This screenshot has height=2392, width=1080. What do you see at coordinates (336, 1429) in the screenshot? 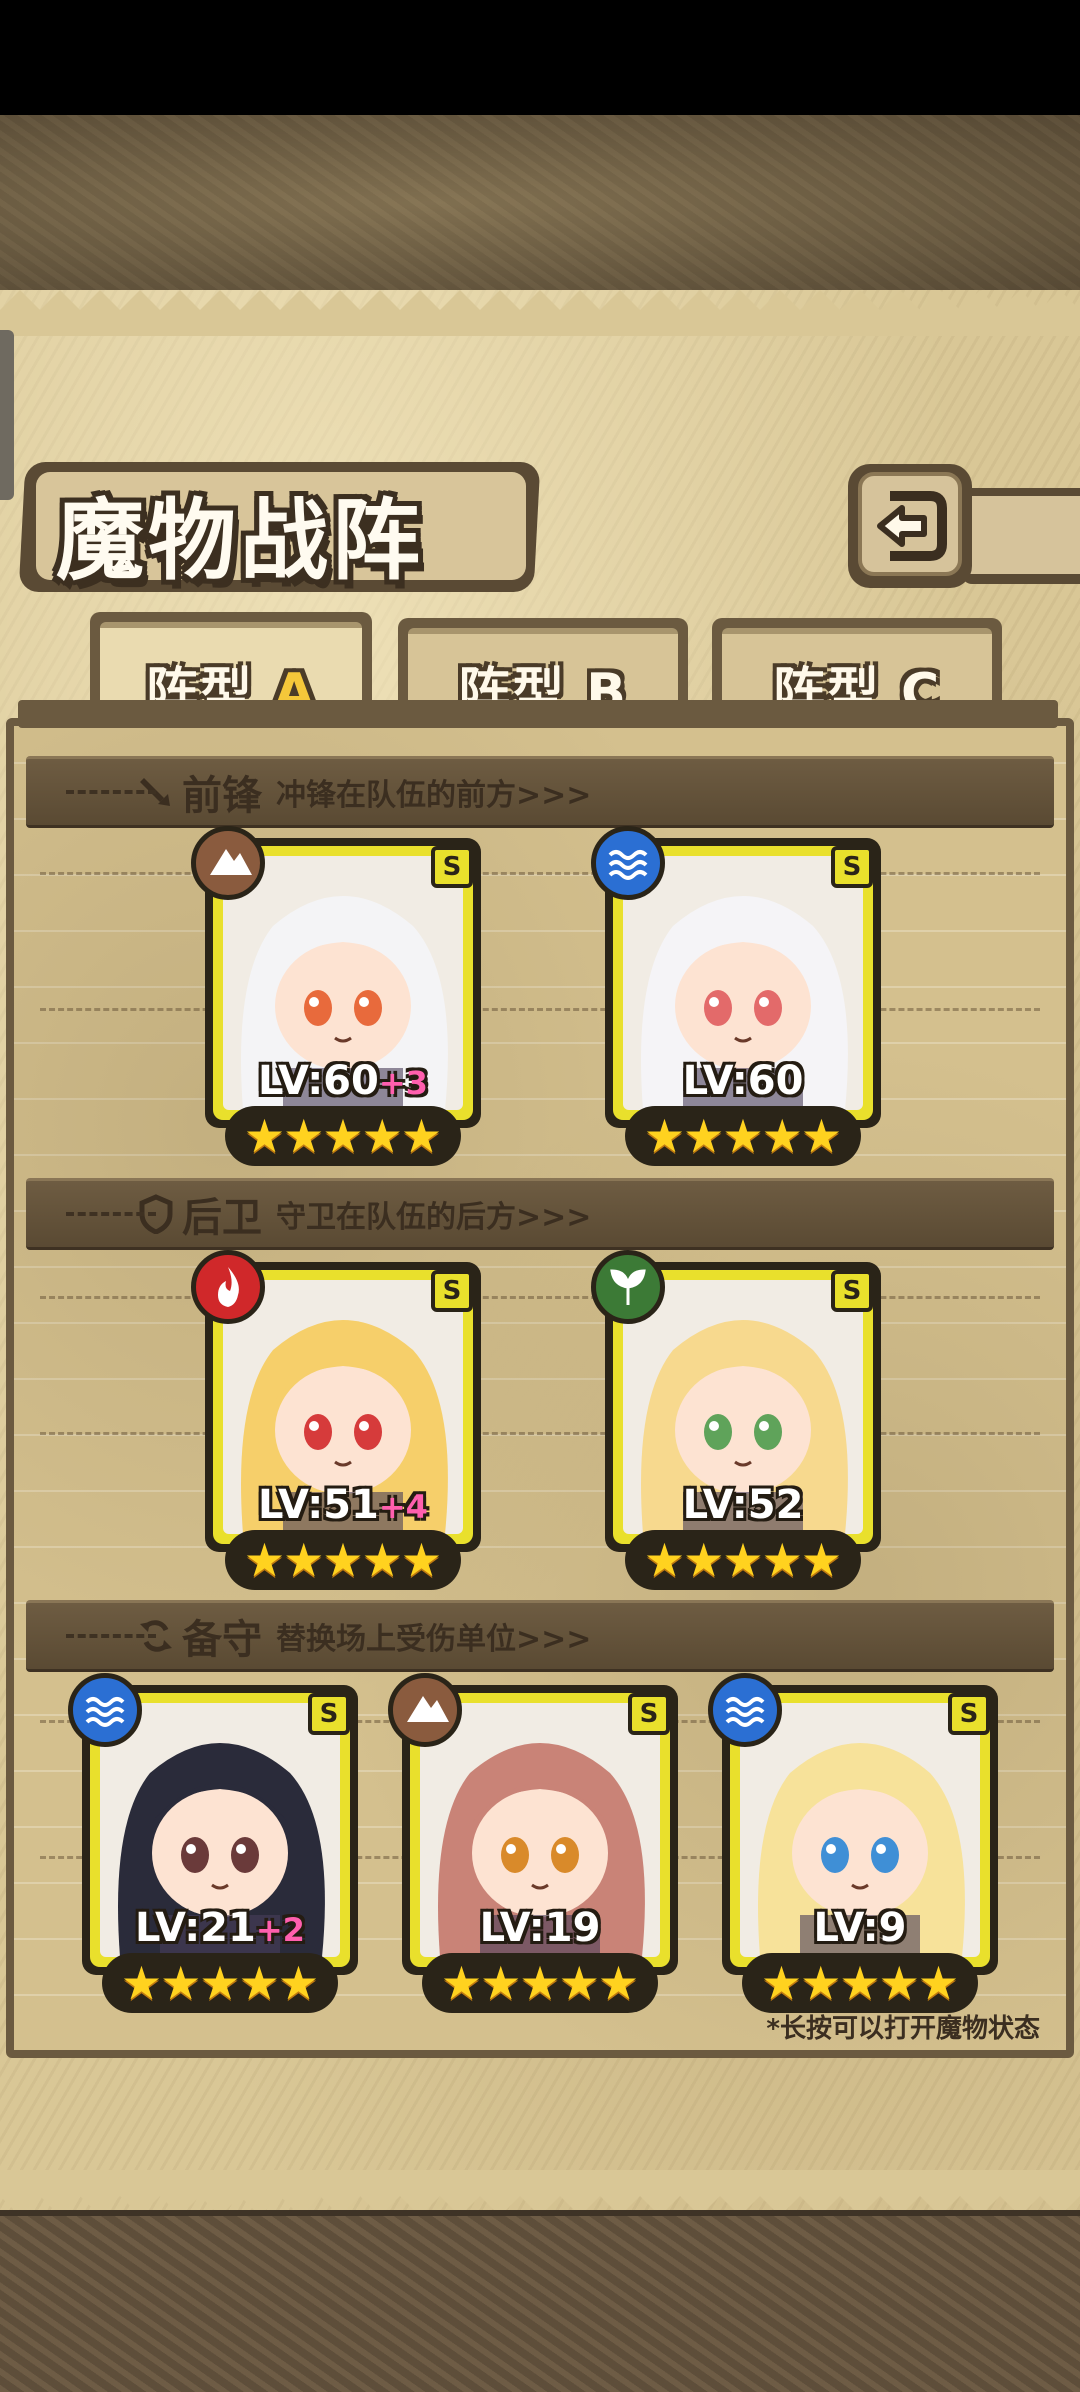
I see `monster-card: S LV:51+4 ★ ★ ★ ★ ★` at bounding box center [336, 1429].